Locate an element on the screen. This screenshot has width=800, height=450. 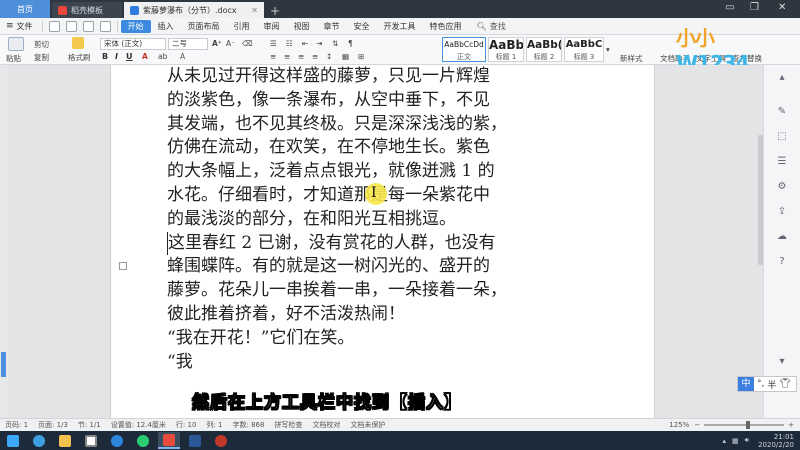
close-window-icon: ✕ is located at coordinates (782, 7).